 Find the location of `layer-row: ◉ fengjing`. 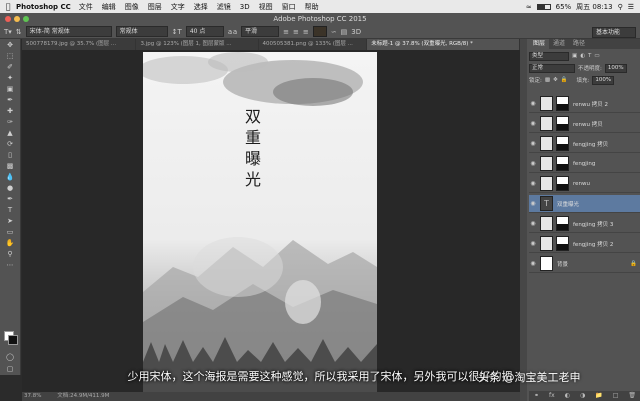

layer-row: ◉ fengjing is located at coordinates (584, 164).